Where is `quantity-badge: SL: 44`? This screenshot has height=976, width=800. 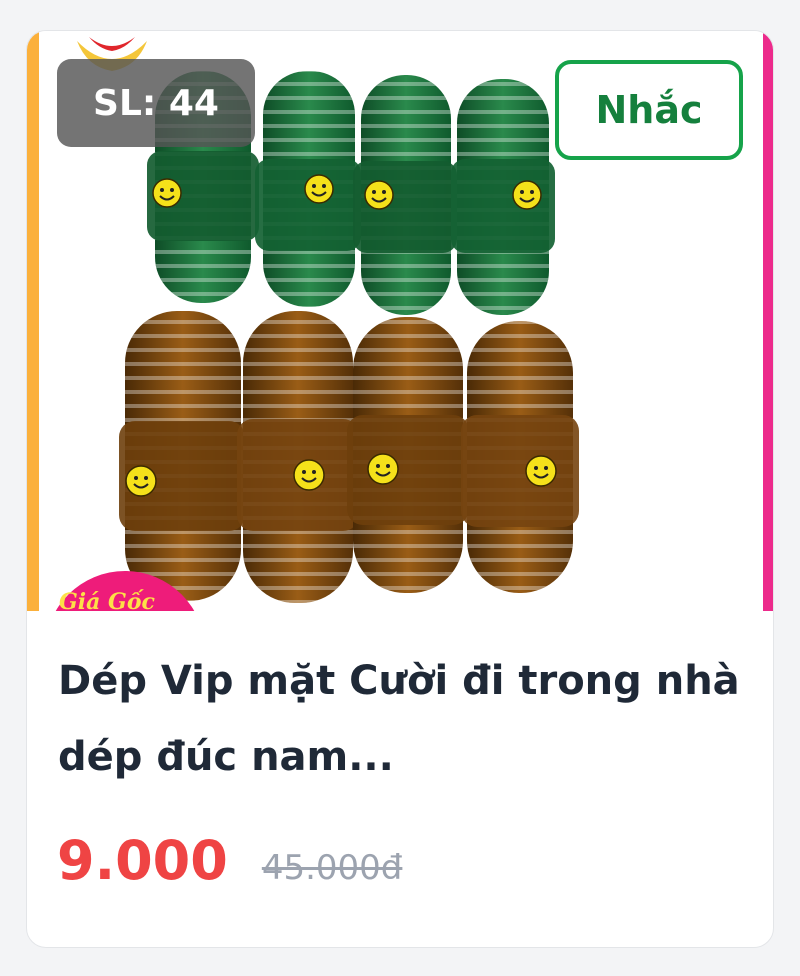 quantity-badge: SL: 44 is located at coordinates (156, 103).